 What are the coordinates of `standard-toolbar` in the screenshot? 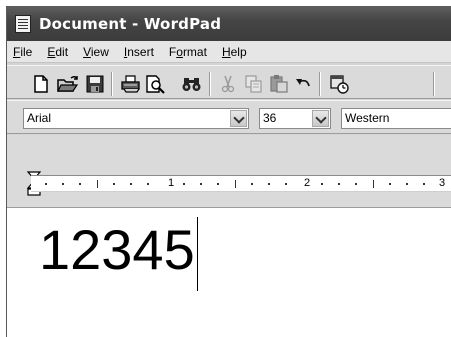 It's located at (229, 82).